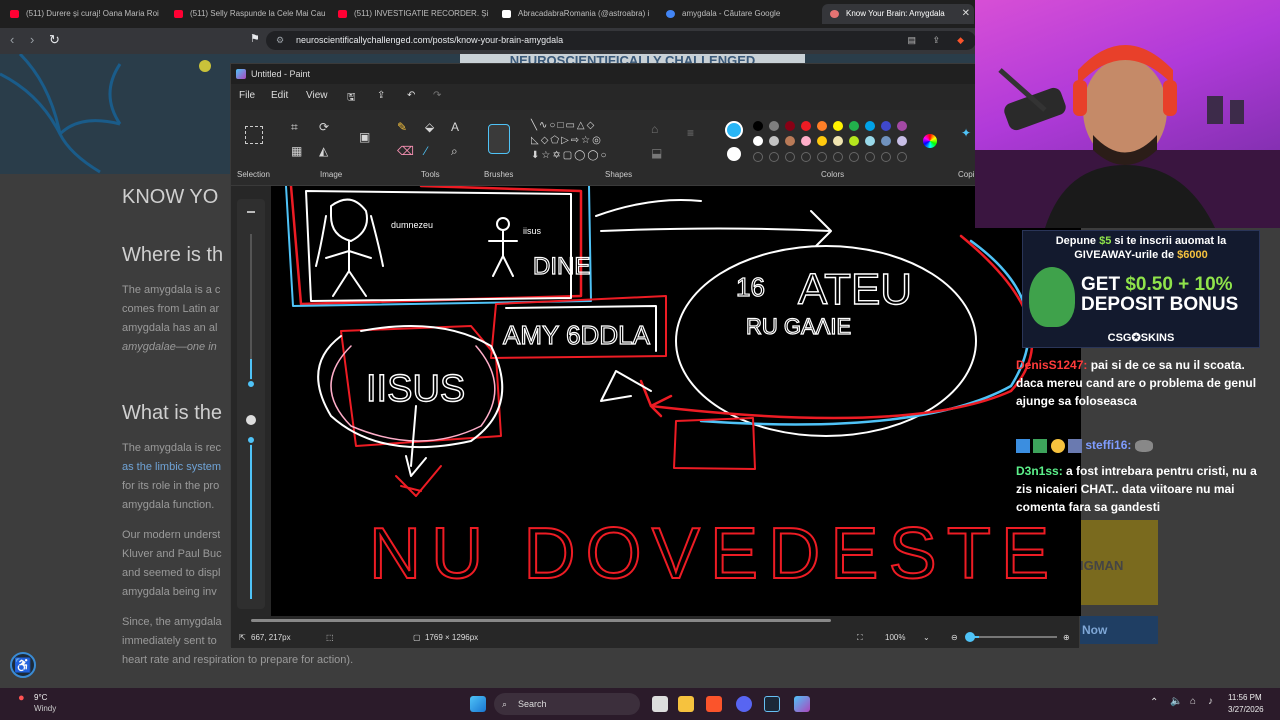 The height and width of the screenshot is (720, 1280). I want to click on browser-tab-active: Know Your Brain: Amygdala ✕, so click(898, 14).